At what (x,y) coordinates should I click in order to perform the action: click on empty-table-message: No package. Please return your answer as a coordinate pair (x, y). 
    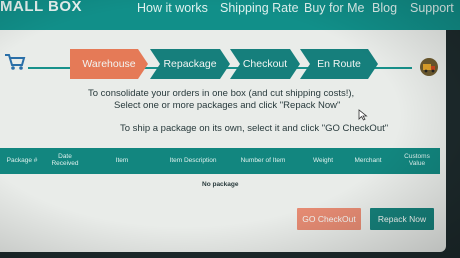
    Looking at the image, I should click on (220, 184).